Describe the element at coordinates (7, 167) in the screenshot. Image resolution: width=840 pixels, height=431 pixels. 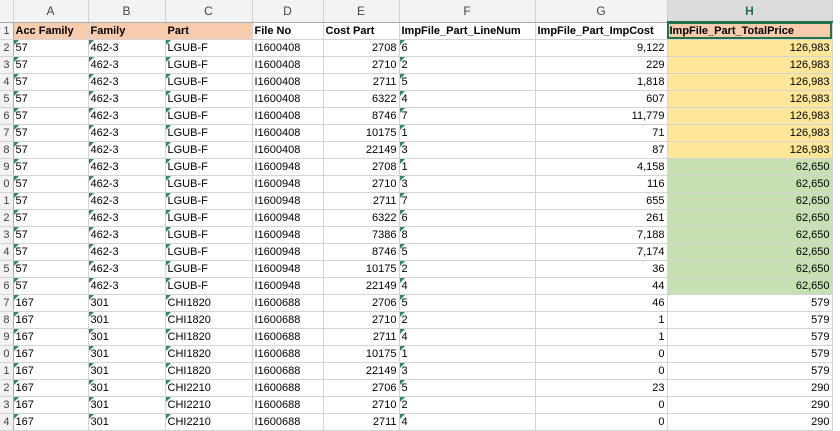
I see `row-number: 9` at that location.